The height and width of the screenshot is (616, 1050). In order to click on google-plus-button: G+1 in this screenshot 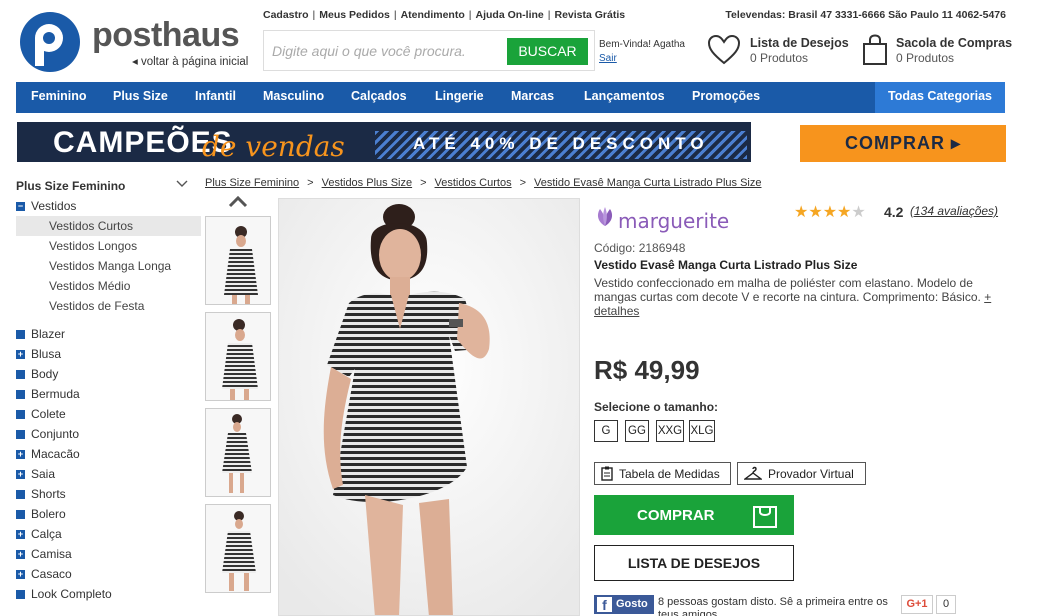, I will do `click(917, 604)`.